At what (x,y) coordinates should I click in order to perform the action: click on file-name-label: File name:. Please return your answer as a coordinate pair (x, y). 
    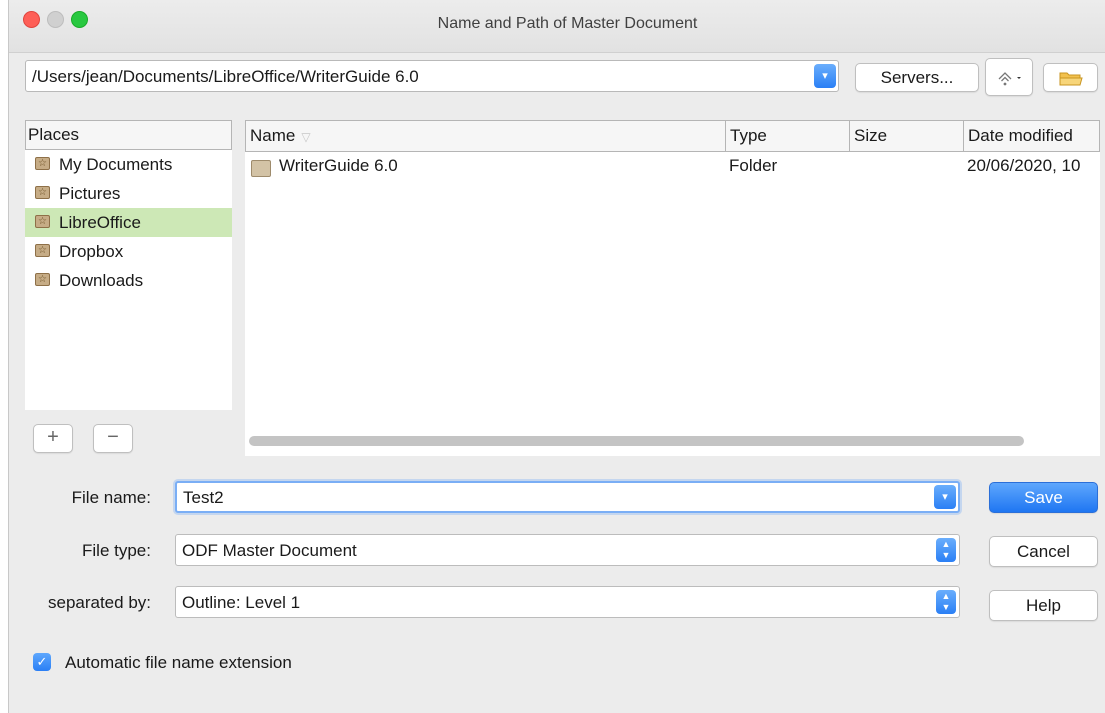
    Looking at the image, I should click on (111, 497).